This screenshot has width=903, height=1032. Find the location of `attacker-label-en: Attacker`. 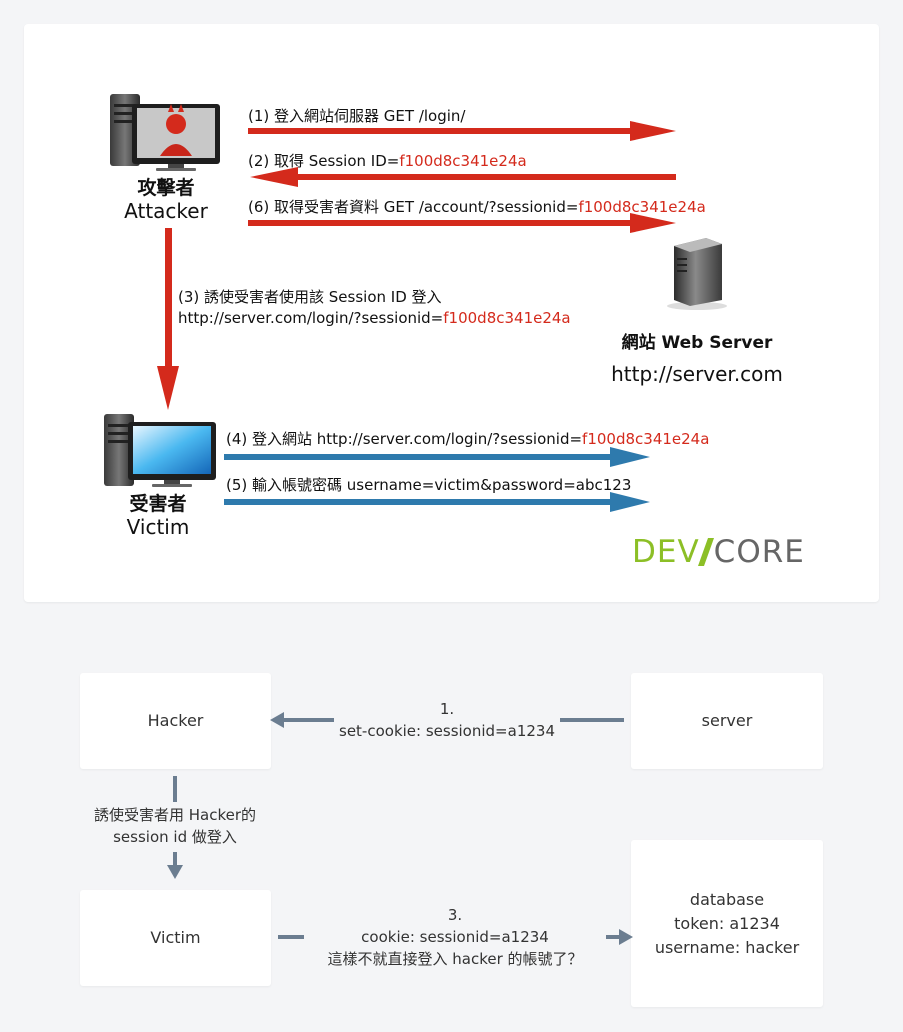

attacker-label-en: Attacker is located at coordinates (166, 211).